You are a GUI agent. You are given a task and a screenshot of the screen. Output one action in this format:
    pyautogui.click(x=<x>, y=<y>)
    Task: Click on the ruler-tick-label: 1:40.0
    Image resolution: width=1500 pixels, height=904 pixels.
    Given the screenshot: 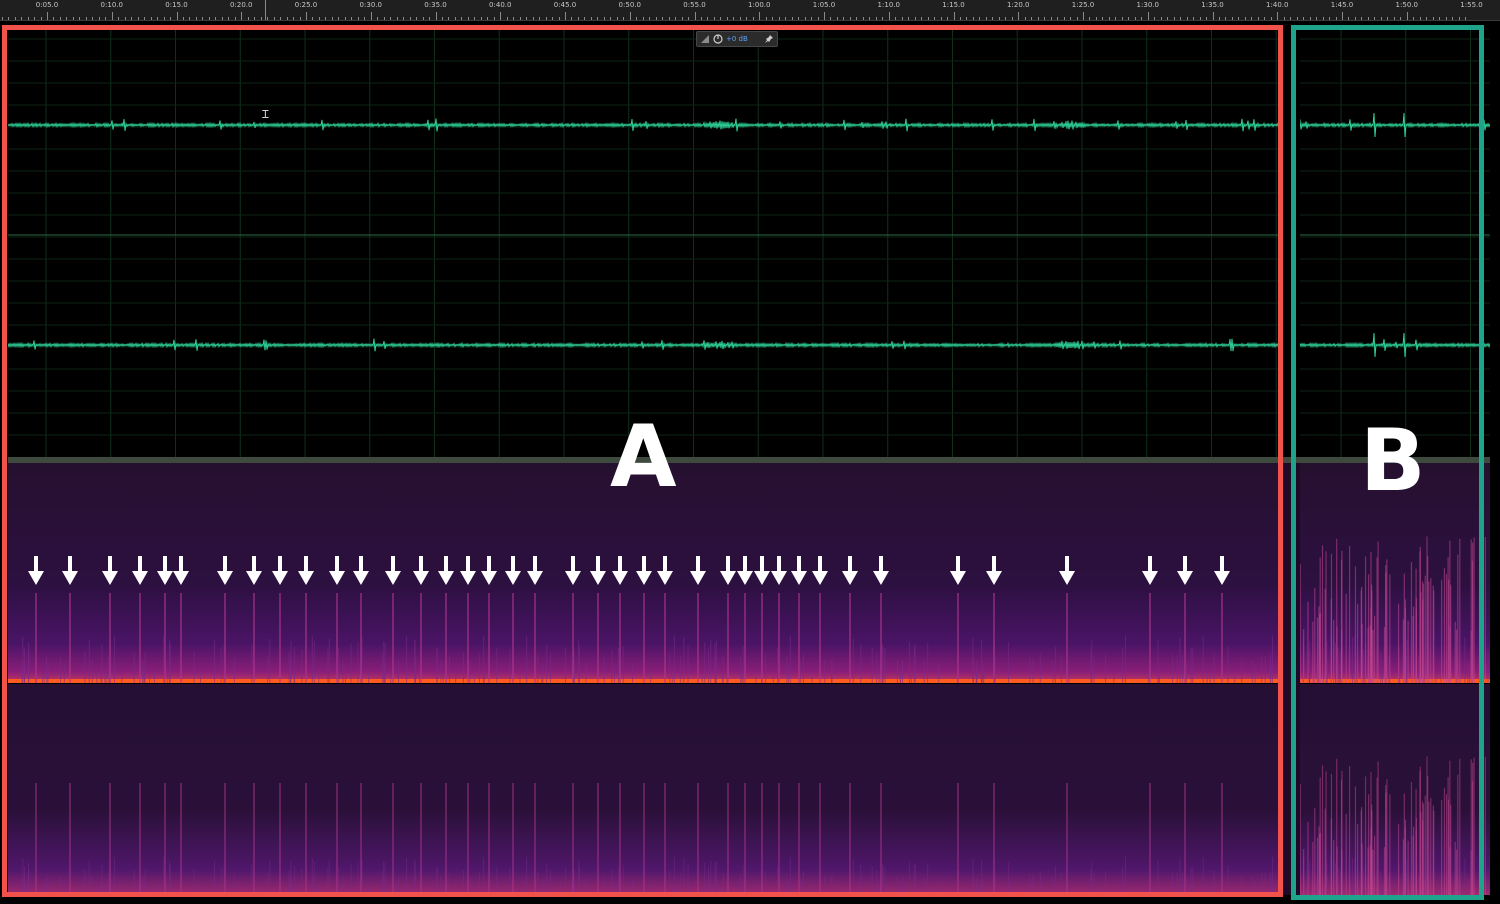 What is the action you would take?
    pyautogui.click(x=1277, y=5)
    